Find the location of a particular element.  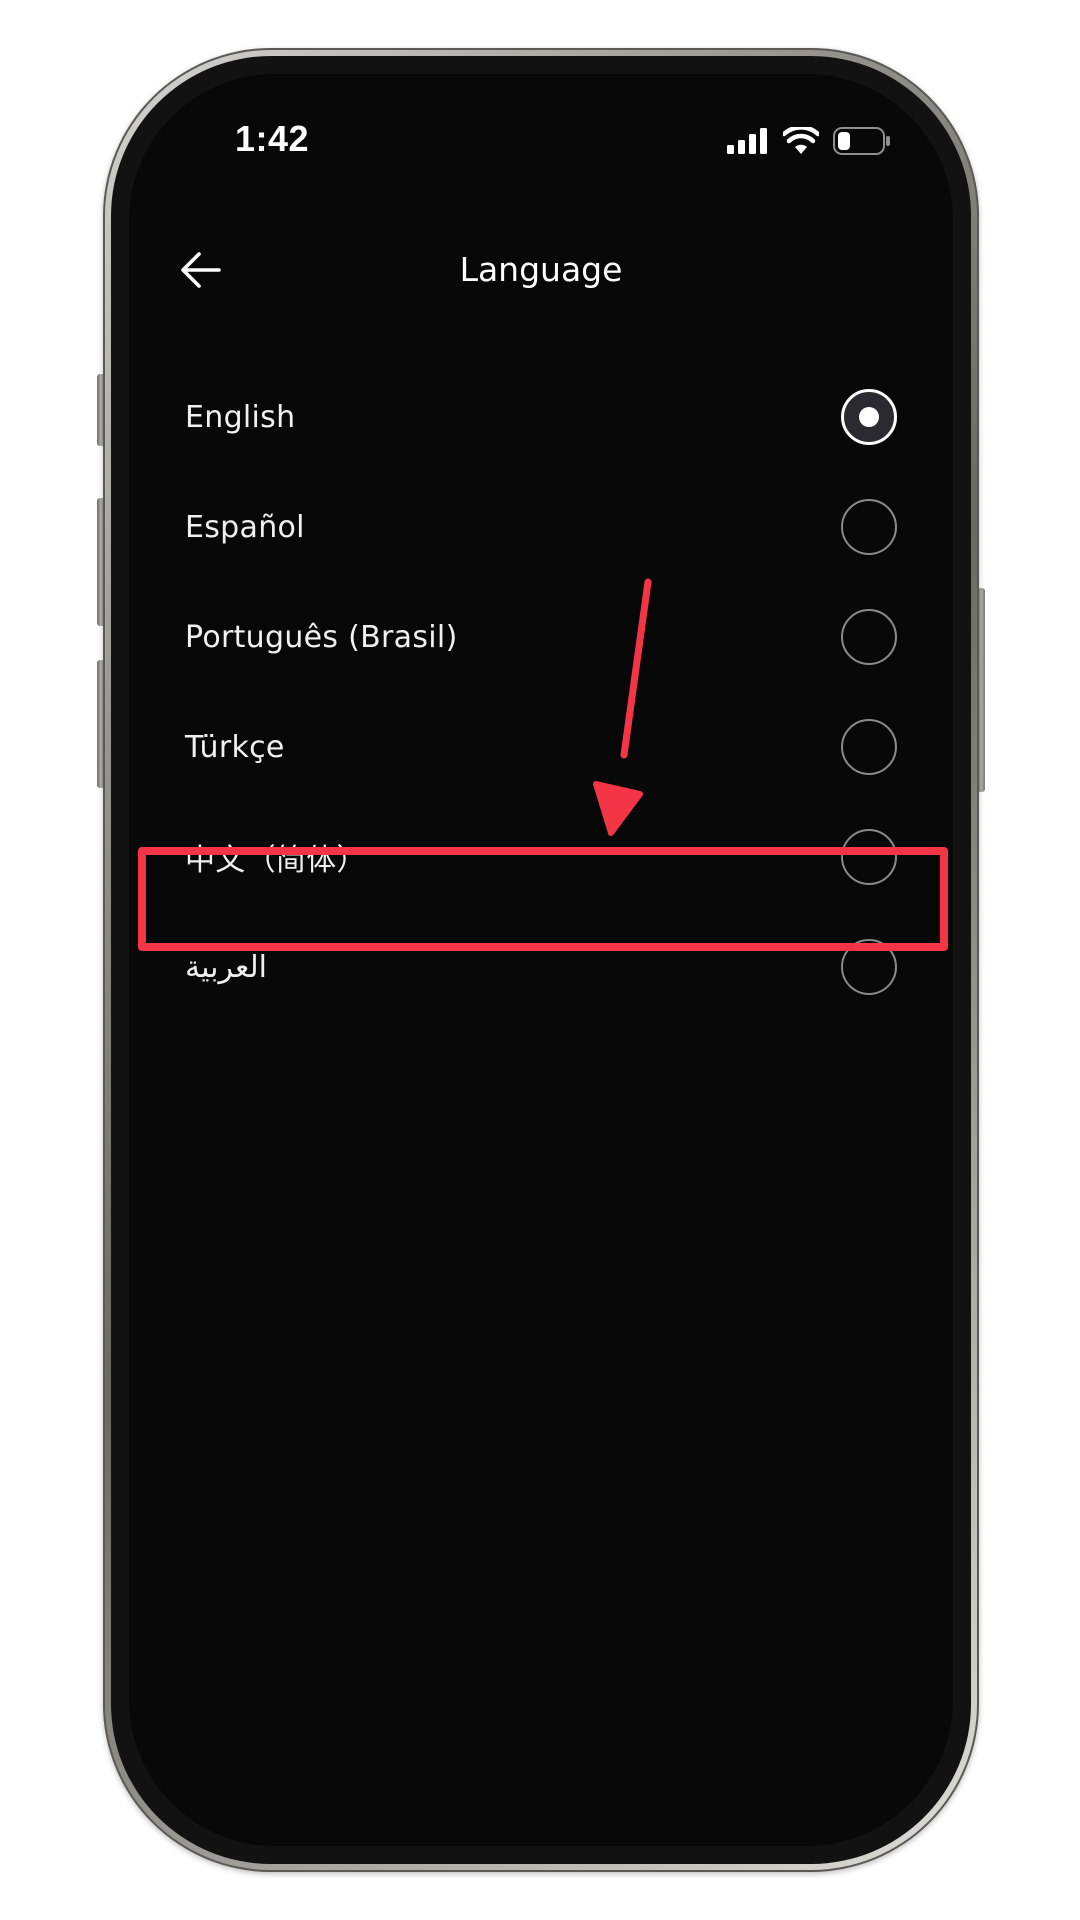

language-label: العربية is located at coordinates (226, 967).